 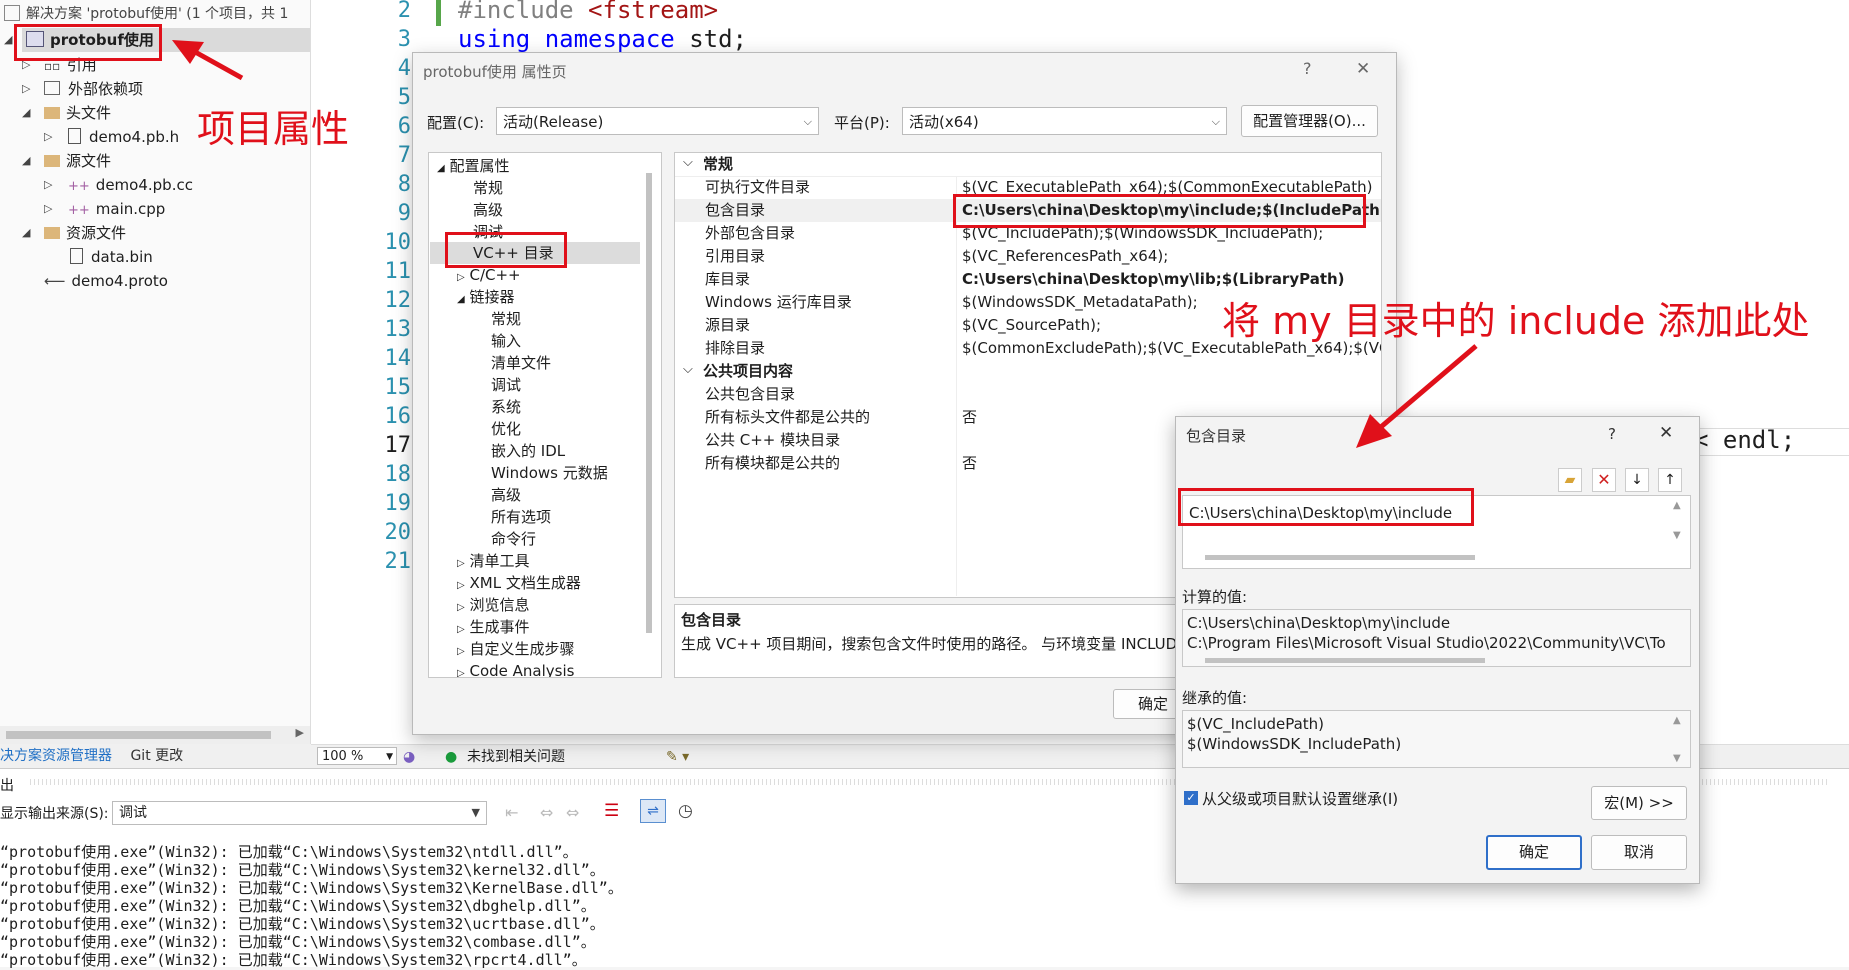 What do you see at coordinates (208, 60) in the screenshot?
I see `arrow-to-project` at bounding box center [208, 60].